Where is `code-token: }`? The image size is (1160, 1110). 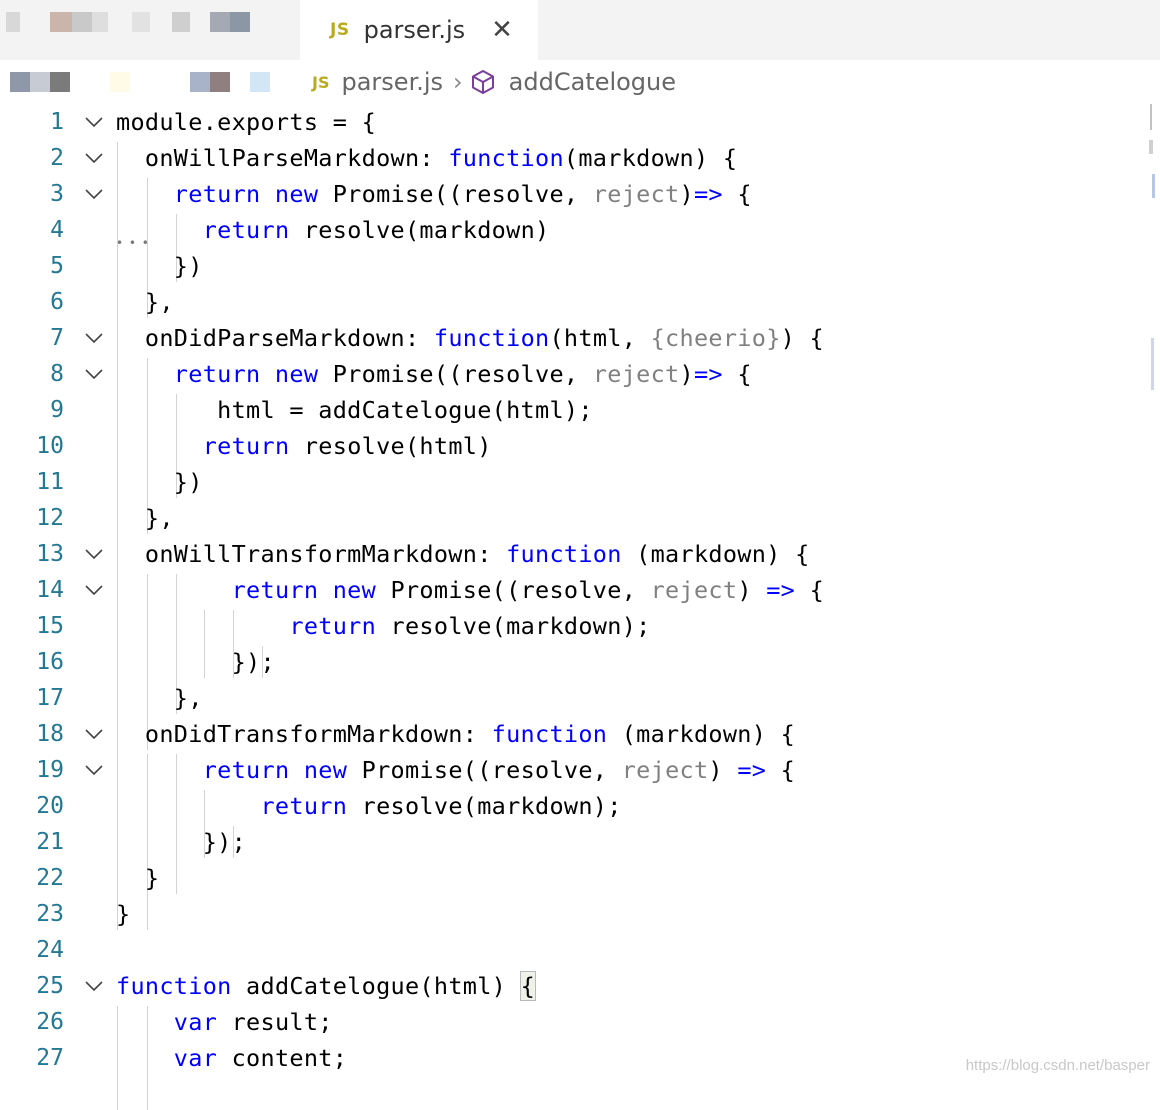
code-token: } is located at coordinates (123, 914).